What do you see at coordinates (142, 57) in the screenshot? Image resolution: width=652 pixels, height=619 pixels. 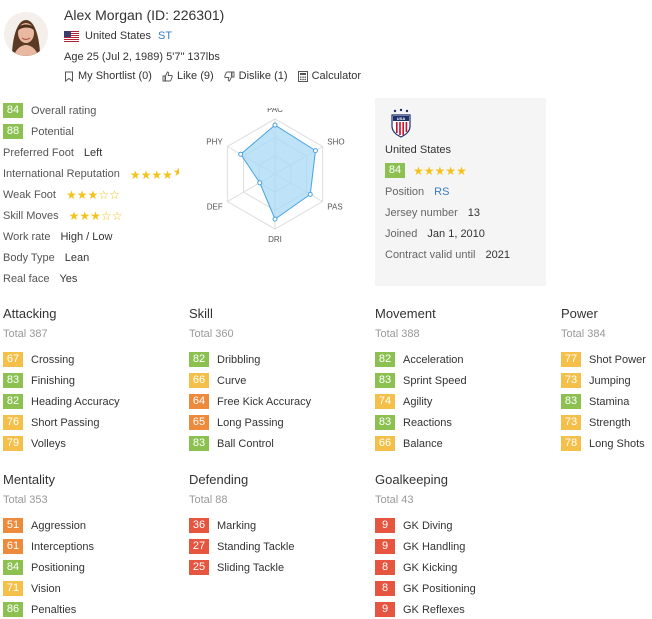 I see `player-meta: Age 25 (Jul 2, 1989) 5'7" 137lbs` at bounding box center [142, 57].